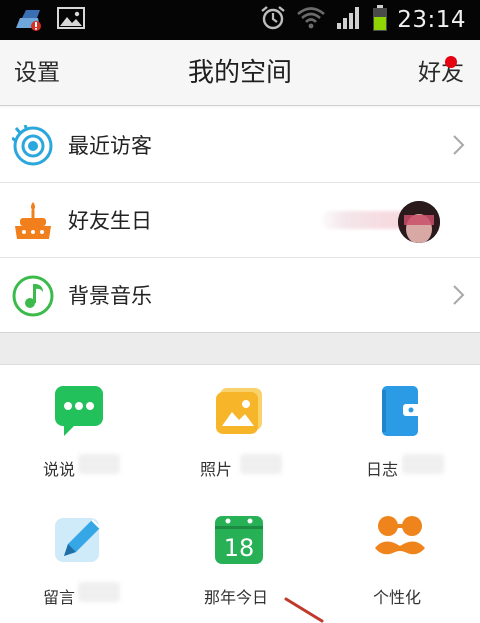  What do you see at coordinates (400, 411) in the screenshot?
I see `journal-icon` at bounding box center [400, 411].